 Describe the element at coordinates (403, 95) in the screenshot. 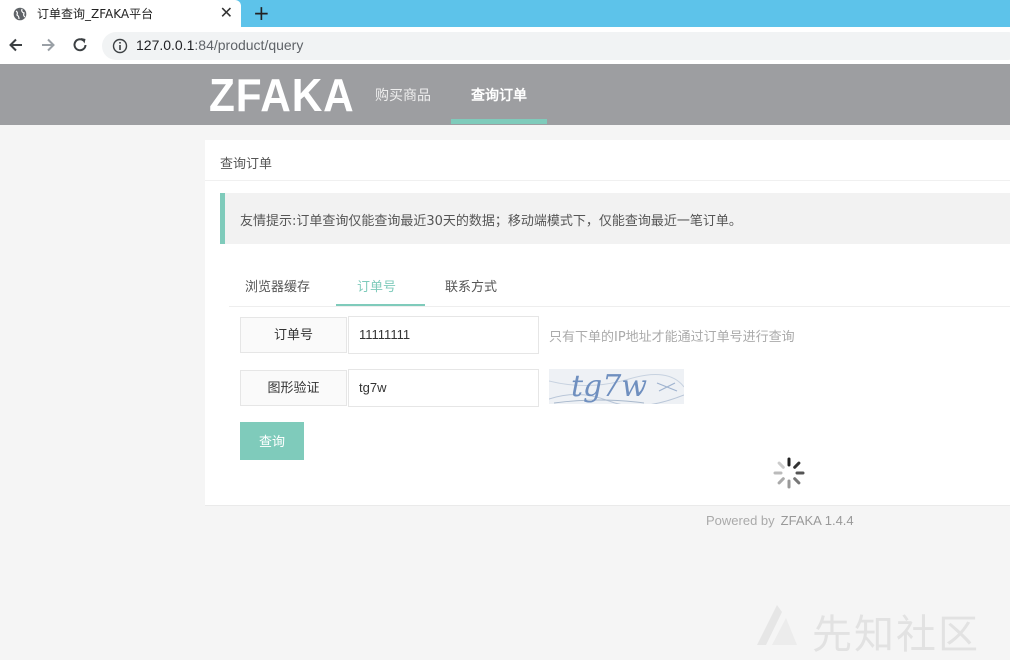

I see `nav-item-buy-products: 购买商品` at that location.